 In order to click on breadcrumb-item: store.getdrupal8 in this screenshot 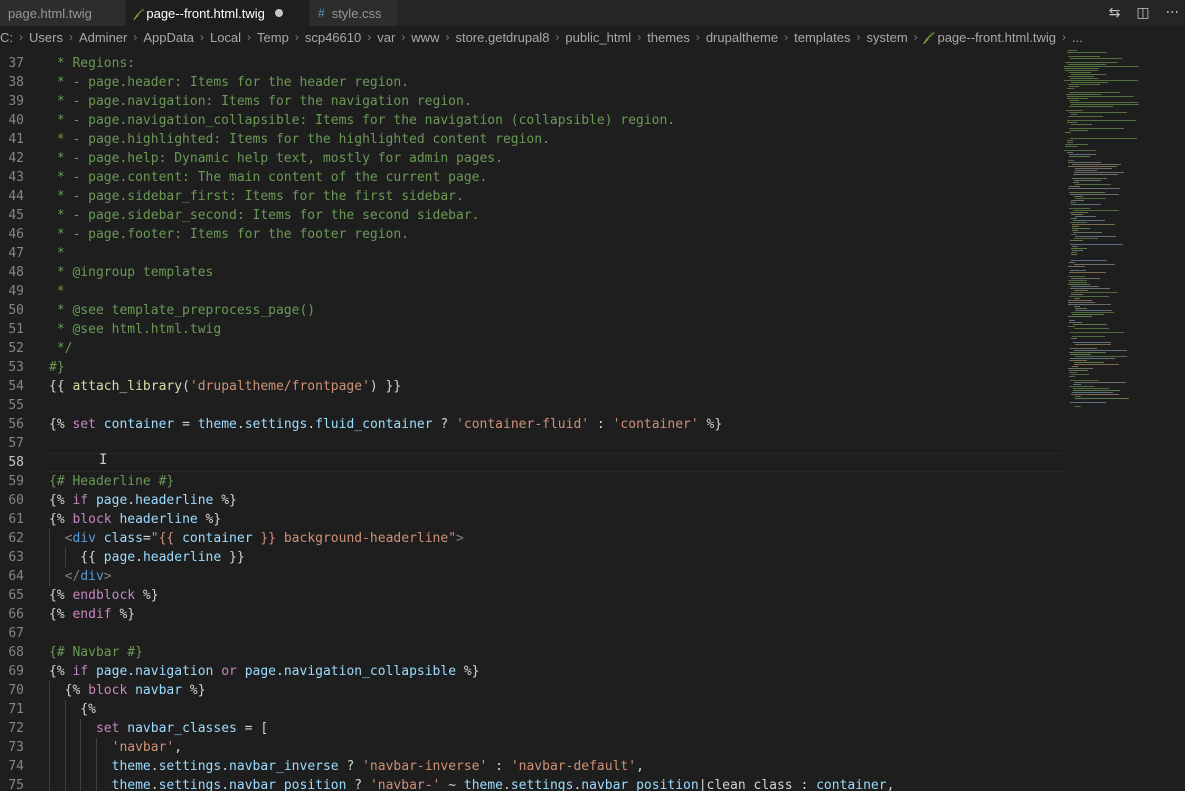, I will do `click(502, 37)`.